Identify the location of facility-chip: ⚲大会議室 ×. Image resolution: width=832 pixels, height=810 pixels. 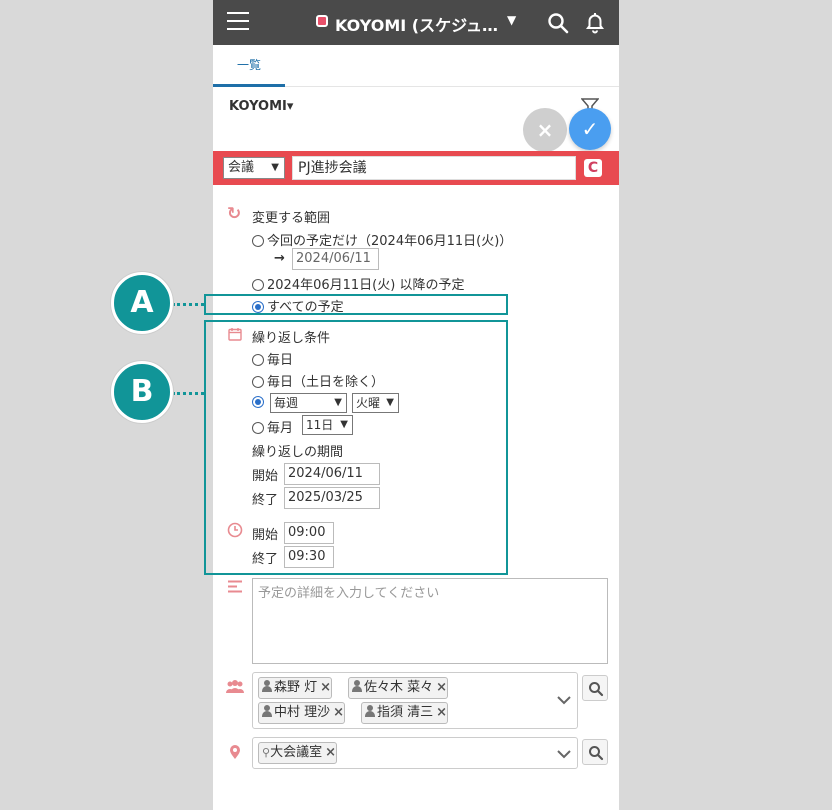
(297, 753).